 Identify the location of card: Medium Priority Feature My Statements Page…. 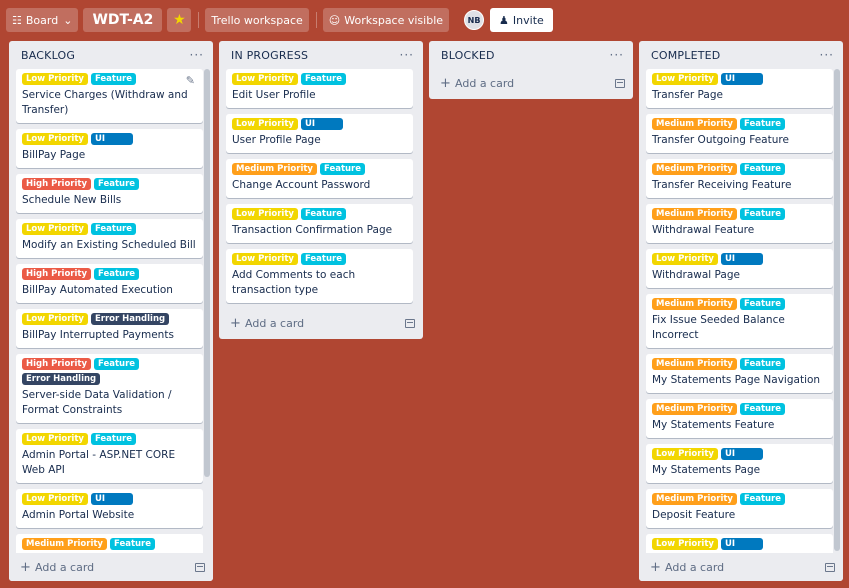
(739, 373).